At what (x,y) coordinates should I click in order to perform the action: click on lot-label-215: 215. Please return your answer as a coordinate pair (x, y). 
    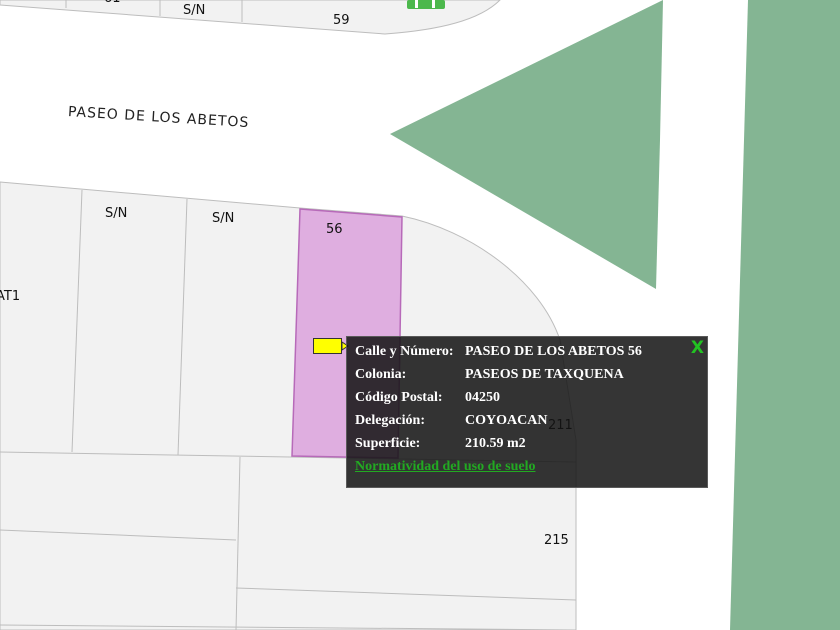
    Looking at the image, I should click on (556, 540).